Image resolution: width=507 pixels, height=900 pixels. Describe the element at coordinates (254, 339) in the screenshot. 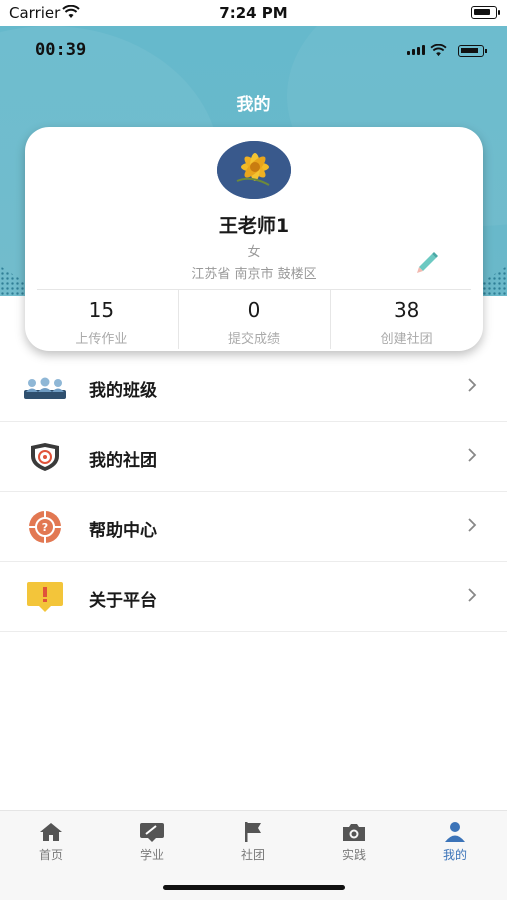

I see `stat-label: 提交成绩` at that location.